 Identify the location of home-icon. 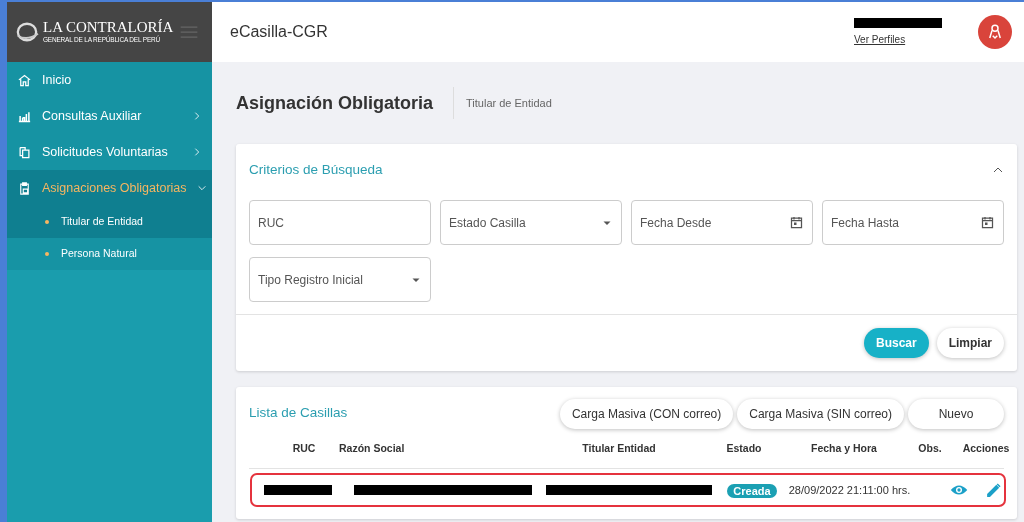
(24, 80).